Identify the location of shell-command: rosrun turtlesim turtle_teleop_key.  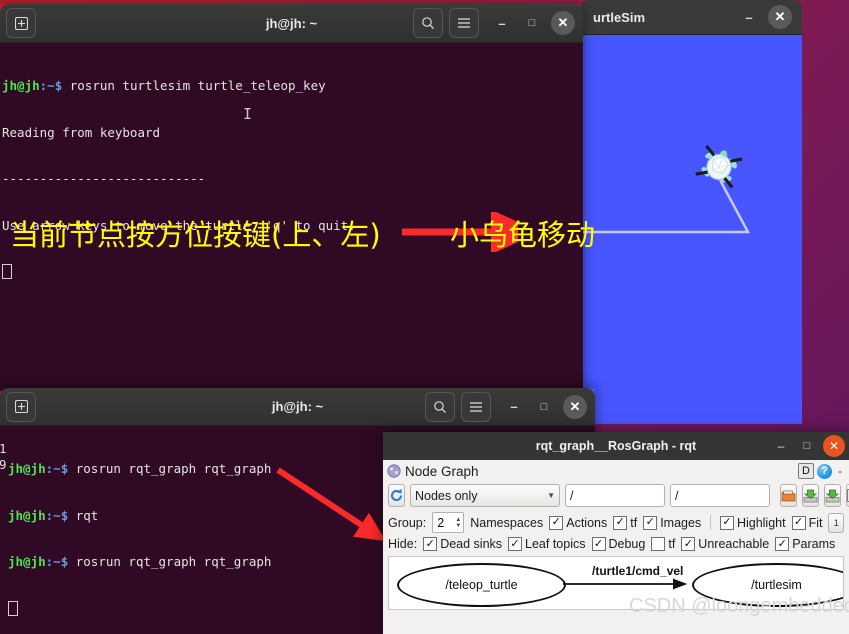
(194, 85).